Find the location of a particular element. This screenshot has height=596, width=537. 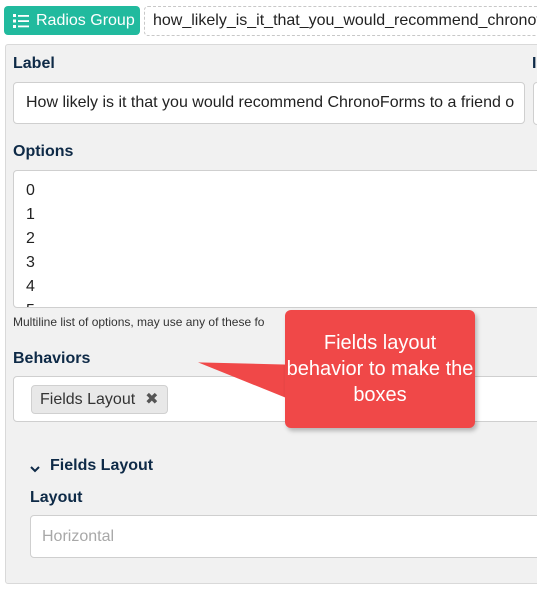

behavior-chip-label: Fields Layout is located at coordinates (88, 399).